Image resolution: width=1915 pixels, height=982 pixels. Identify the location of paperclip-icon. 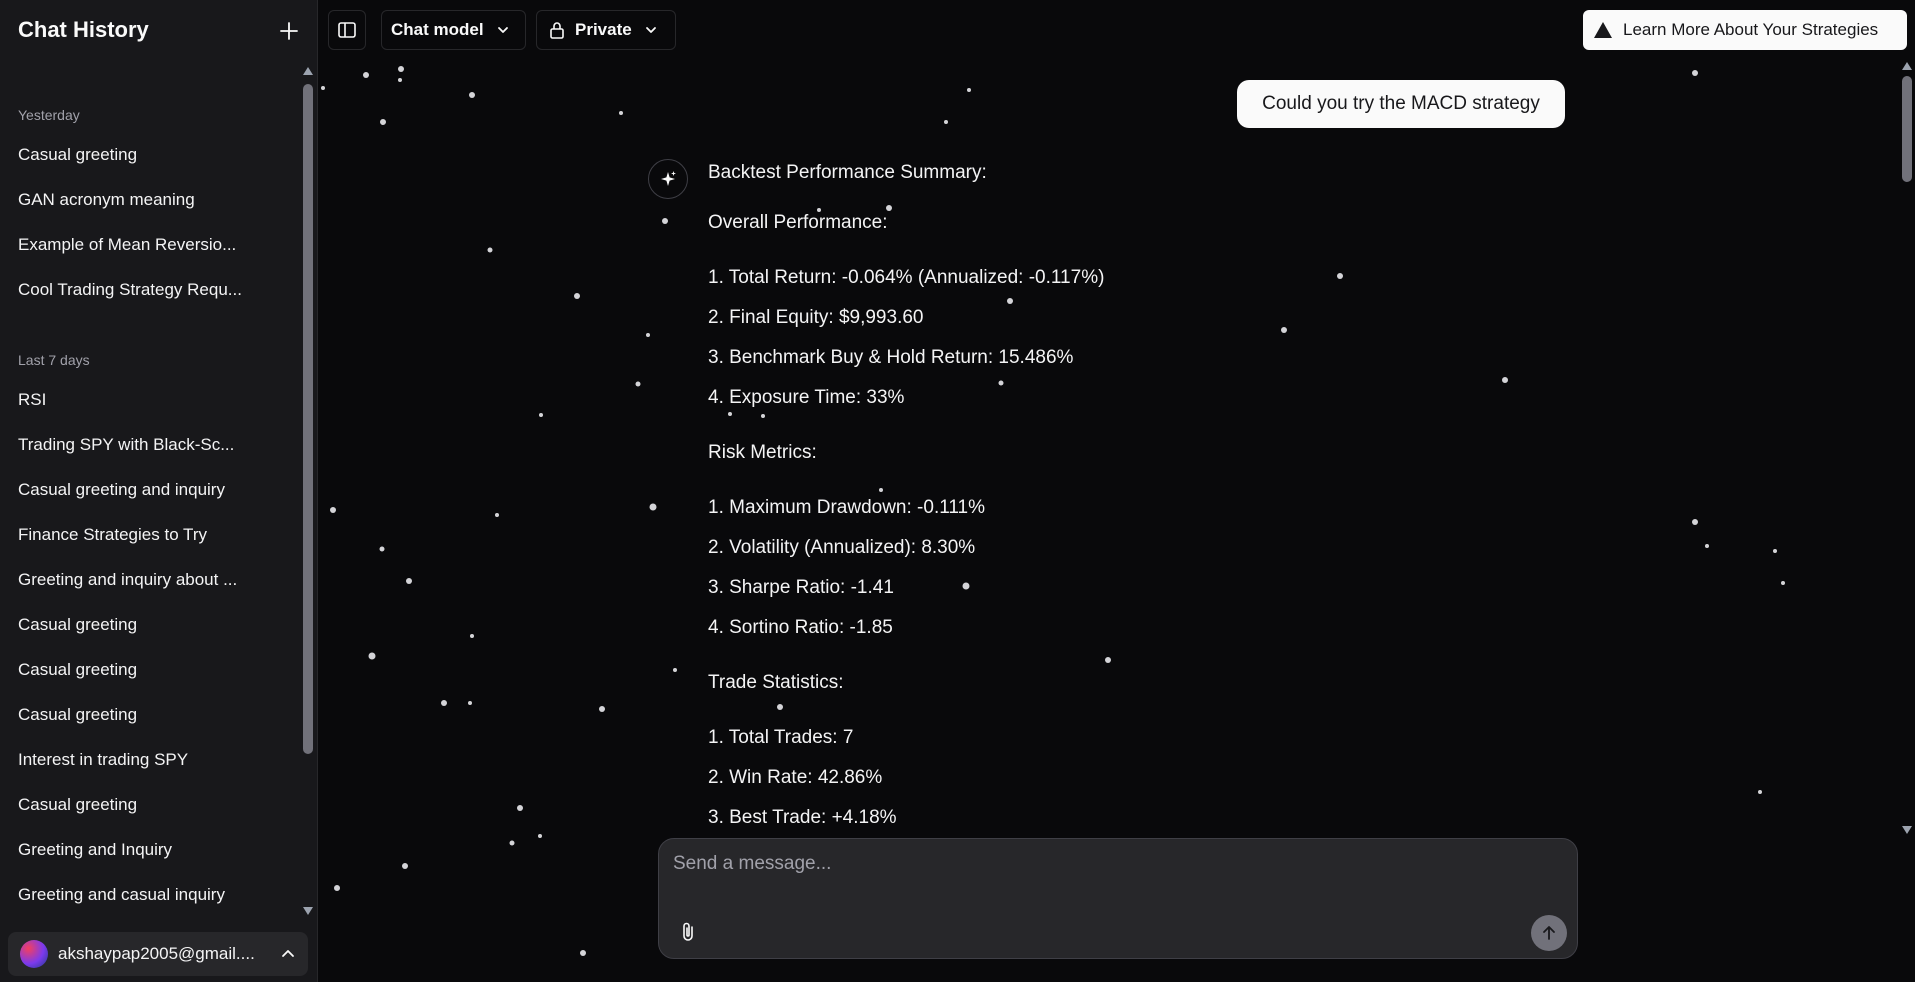
(688, 931).